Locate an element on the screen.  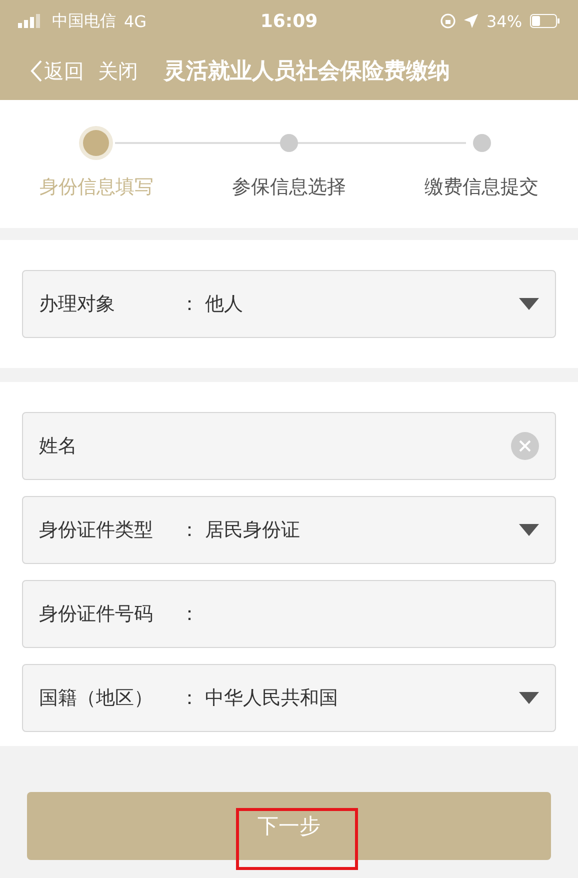
step-label: 身份信息填写 is located at coordinates (96, 187).